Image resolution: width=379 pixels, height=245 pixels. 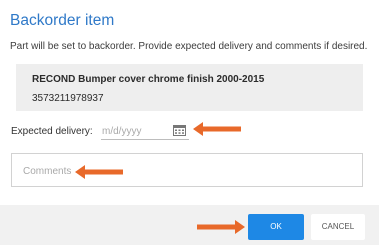 What do you see at coordinates (52, 131) in the screenshot?
I see `expected-delivery-label: Expected delivery:` at bounding box center [52, 131].